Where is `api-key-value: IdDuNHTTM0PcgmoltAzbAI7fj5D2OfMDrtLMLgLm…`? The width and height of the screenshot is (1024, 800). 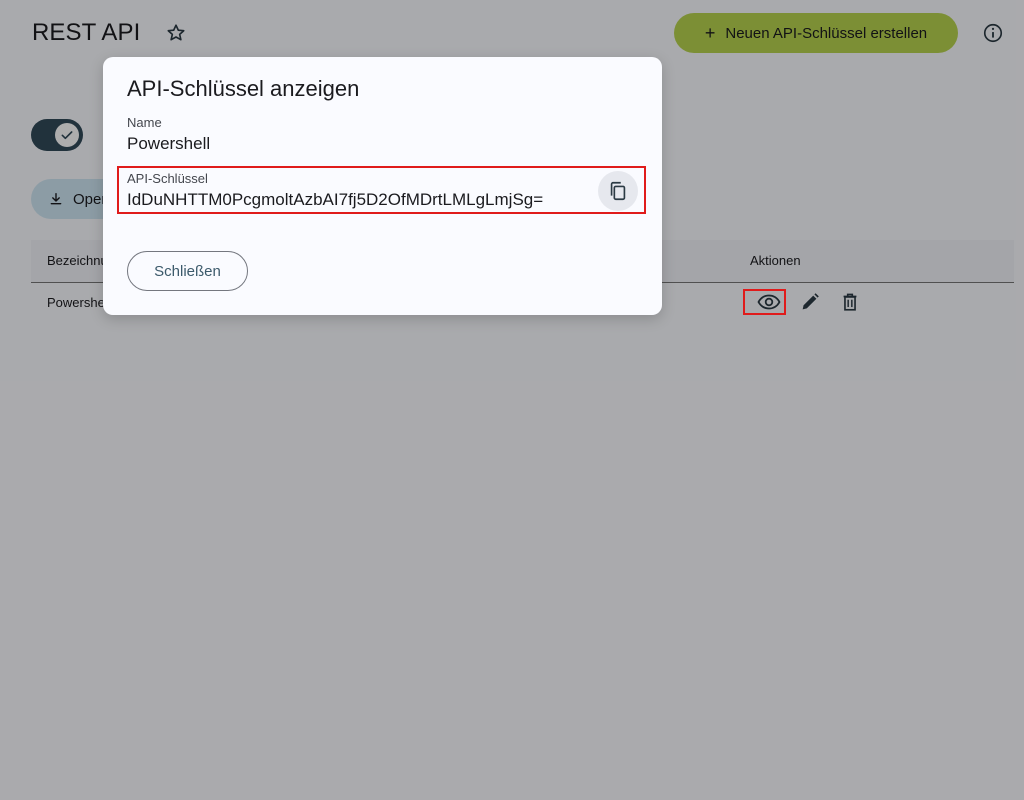
api-key-value: IdDuNHTTM0PcgmoltAzbAI7fj5D2OfMDrtLMLgLm… is located at coordinates (363, 200).